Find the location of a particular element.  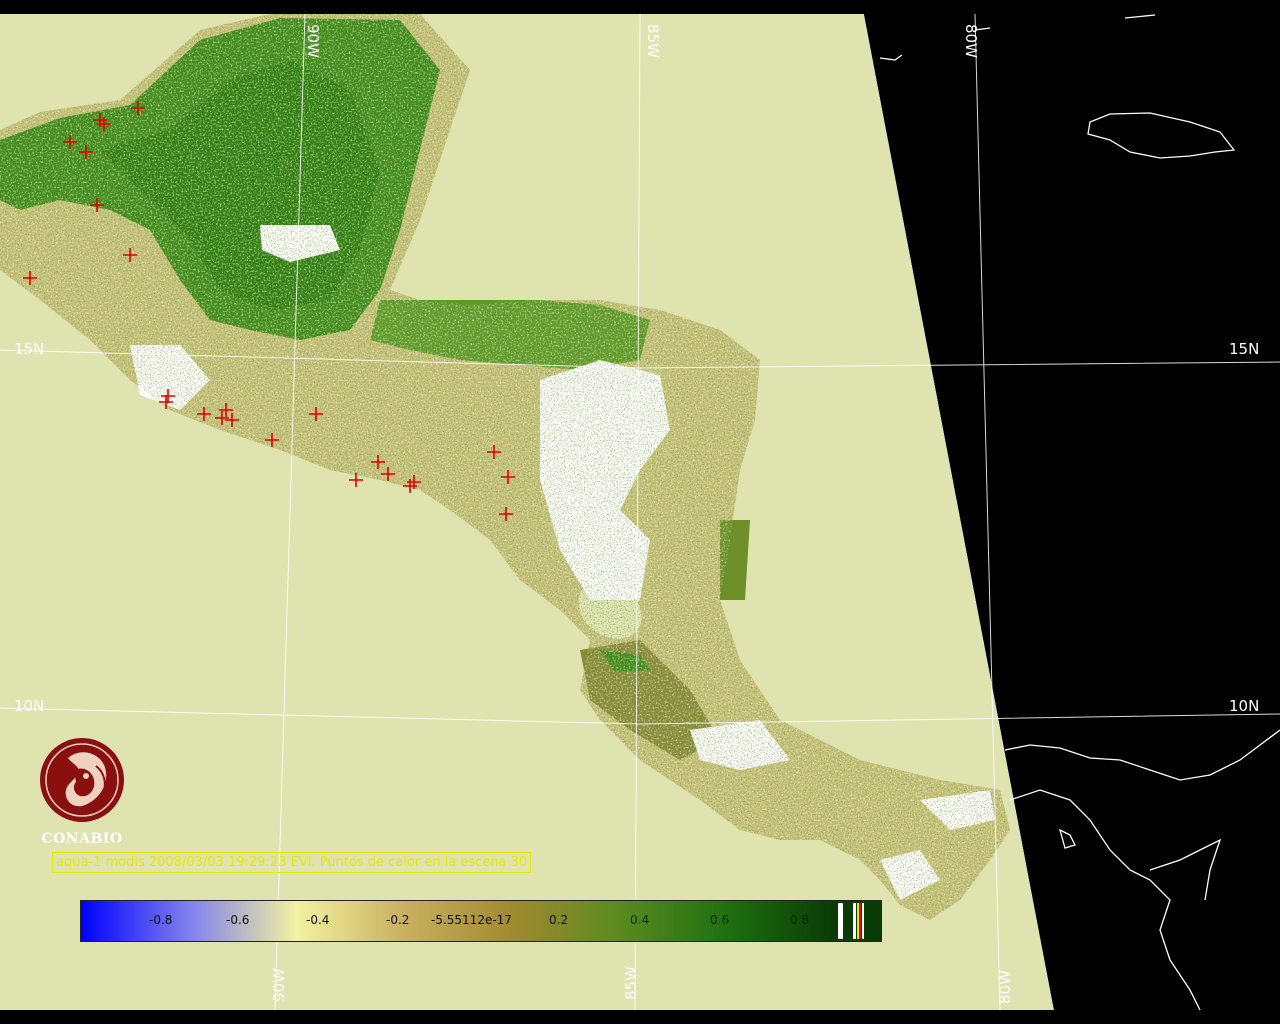

grid-label-top-80w: 80W is located at coordinates (971, 41).